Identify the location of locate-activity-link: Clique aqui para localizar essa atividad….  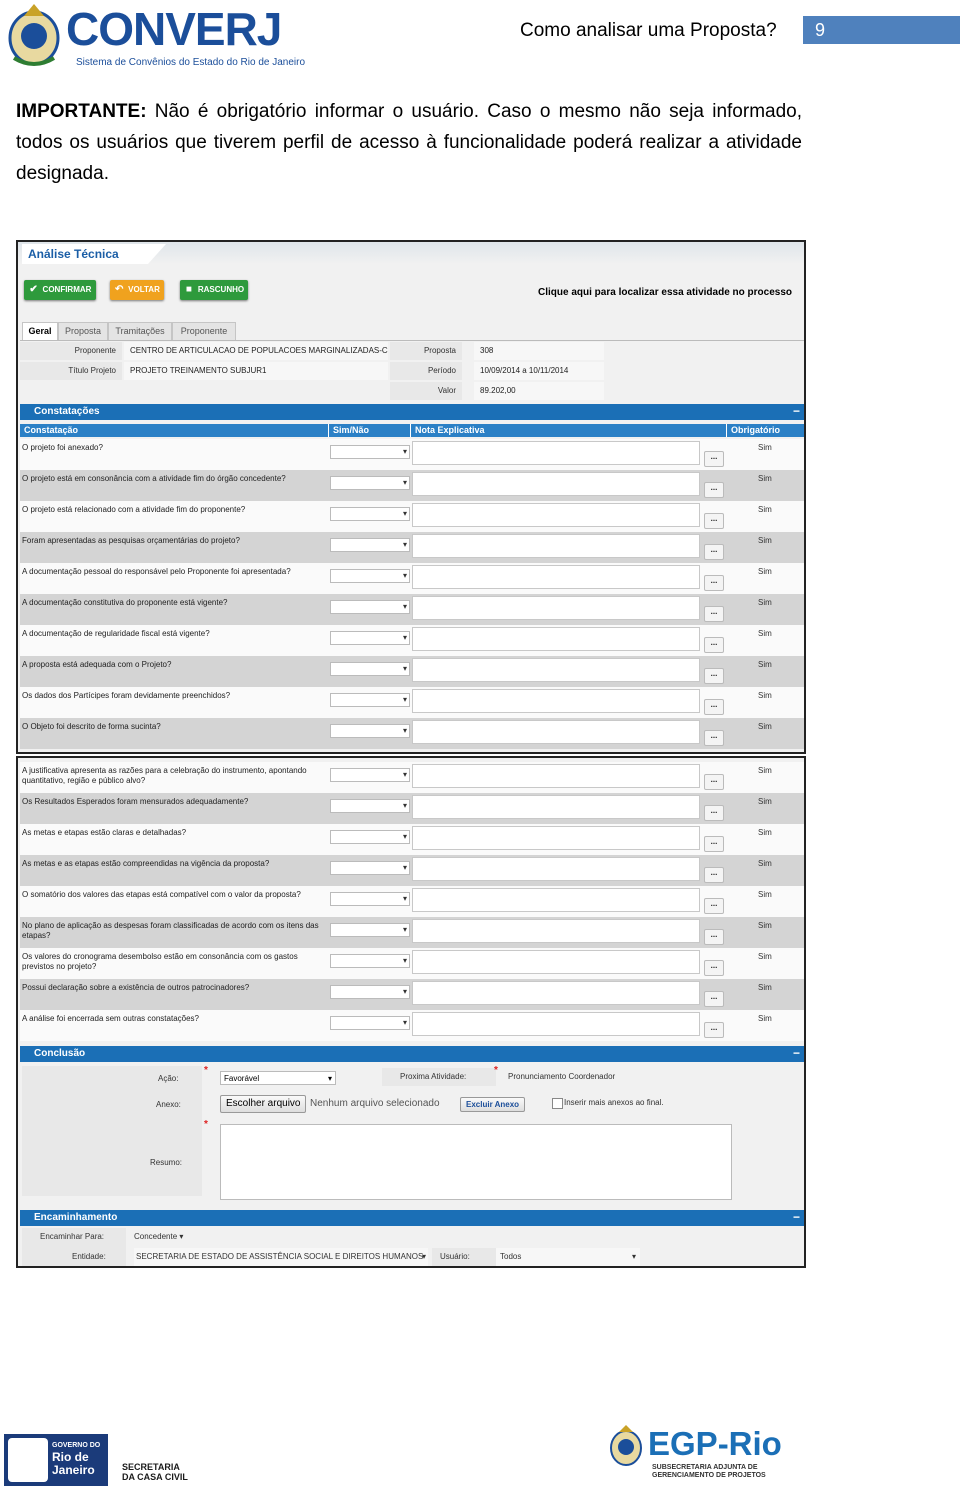
(665, 293).